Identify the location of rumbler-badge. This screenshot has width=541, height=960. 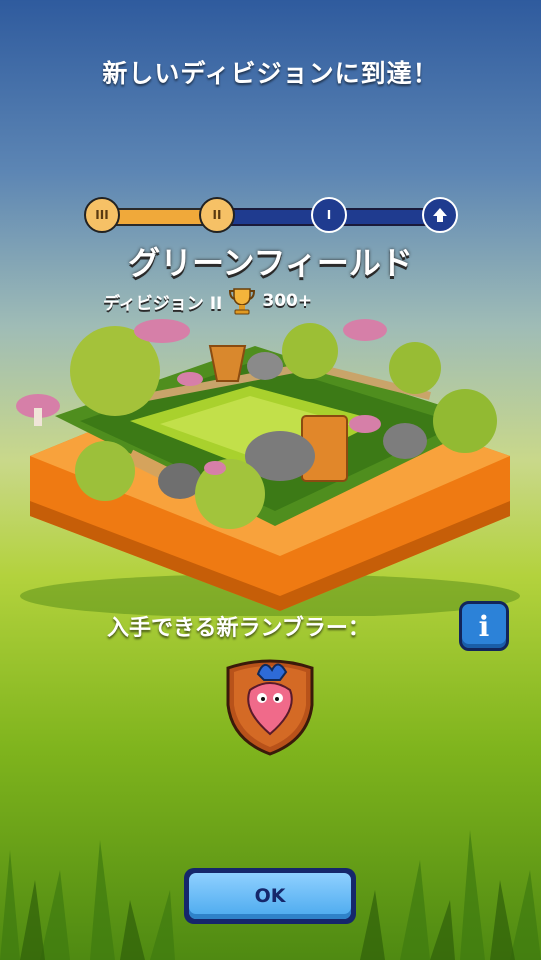
(270, 704).